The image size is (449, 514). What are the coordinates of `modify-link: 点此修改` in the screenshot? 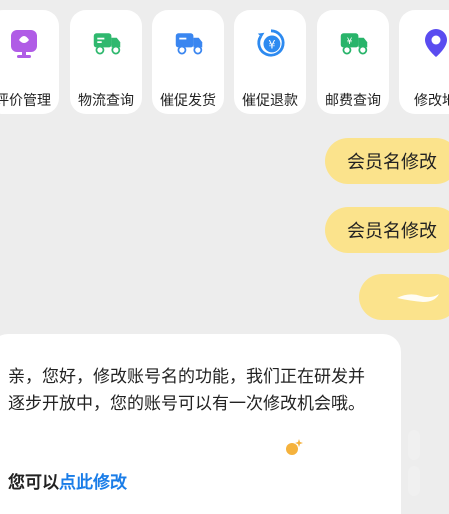 It's located at (93, 483).